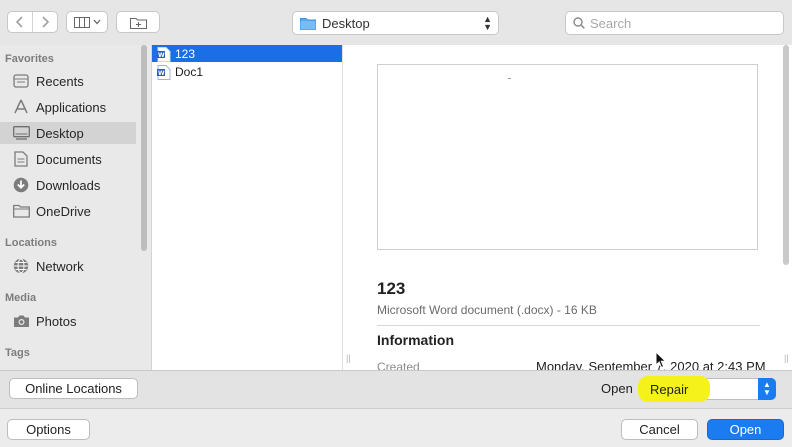 The width and height of the screenshot is (792, 447). I want to click on open-mode-label: Open, so click(617, 388).